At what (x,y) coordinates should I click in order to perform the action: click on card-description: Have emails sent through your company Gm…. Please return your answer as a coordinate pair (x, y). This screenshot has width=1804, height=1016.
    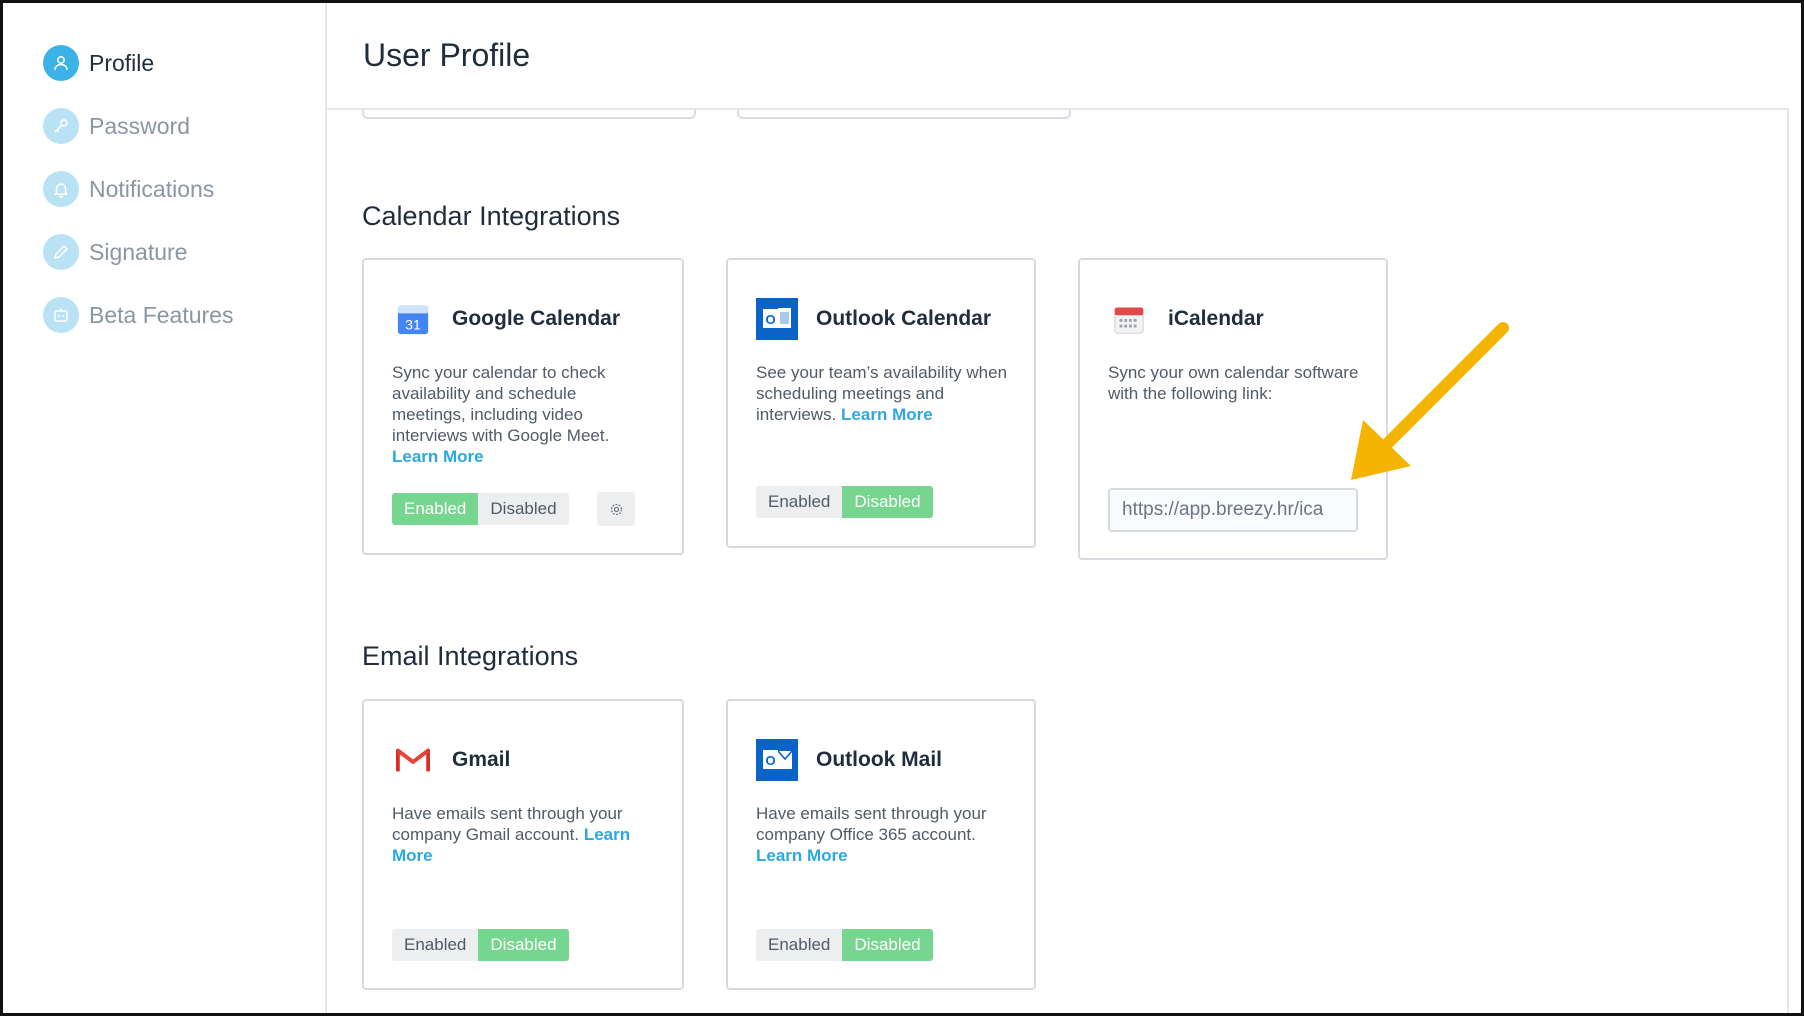
    Looking at the image, I should click on (520, 834).